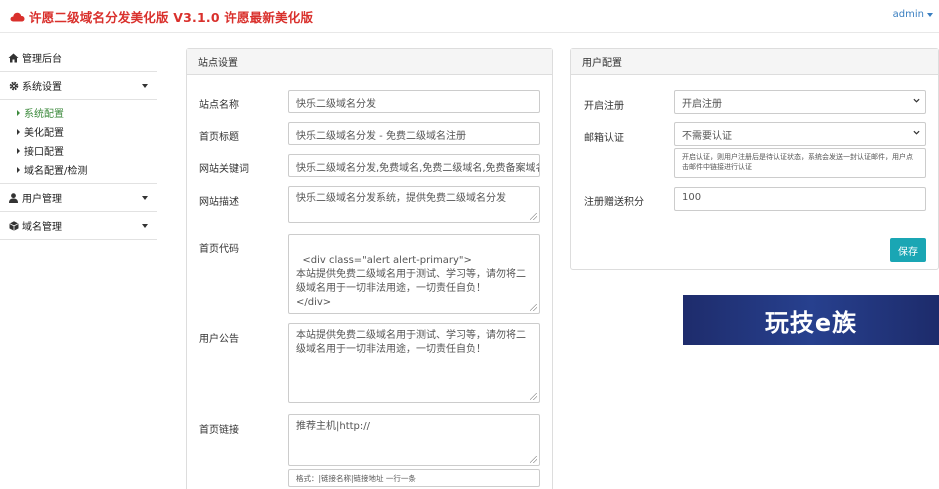 Image resolution: width=939 pixels, height=489 pixels. I want to click on gear-icon, so click(13, 85).